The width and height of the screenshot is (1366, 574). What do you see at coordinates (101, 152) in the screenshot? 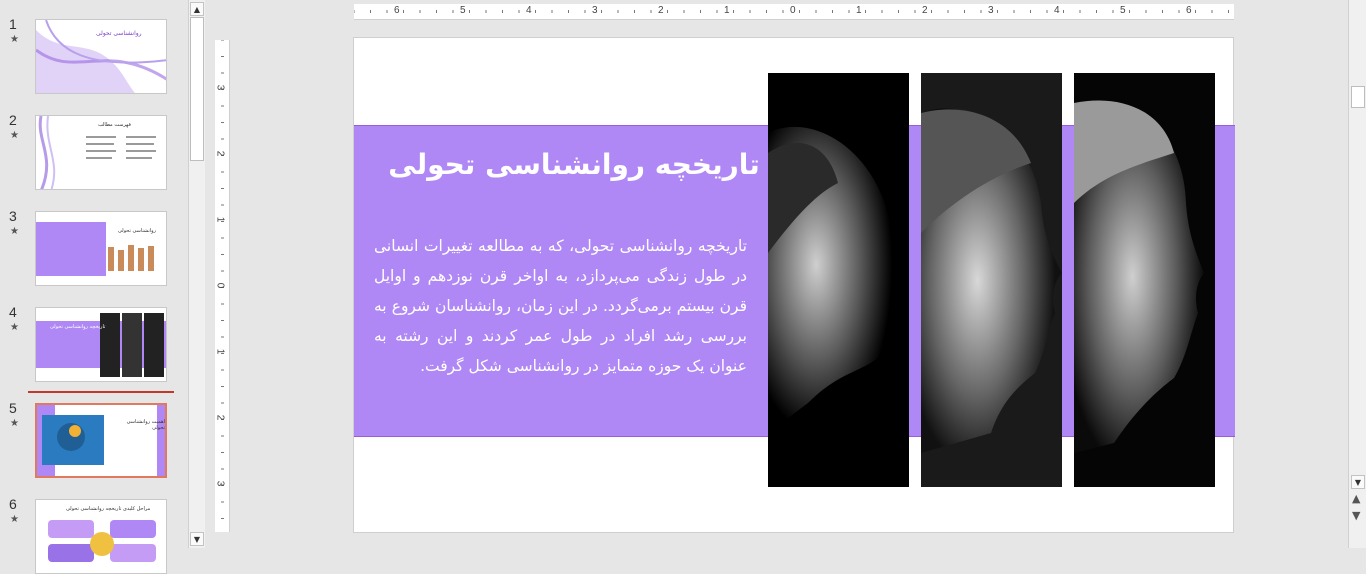
I see `thumbnail-slide-2: فهرست مطالب` at bounding box center [101, 152].